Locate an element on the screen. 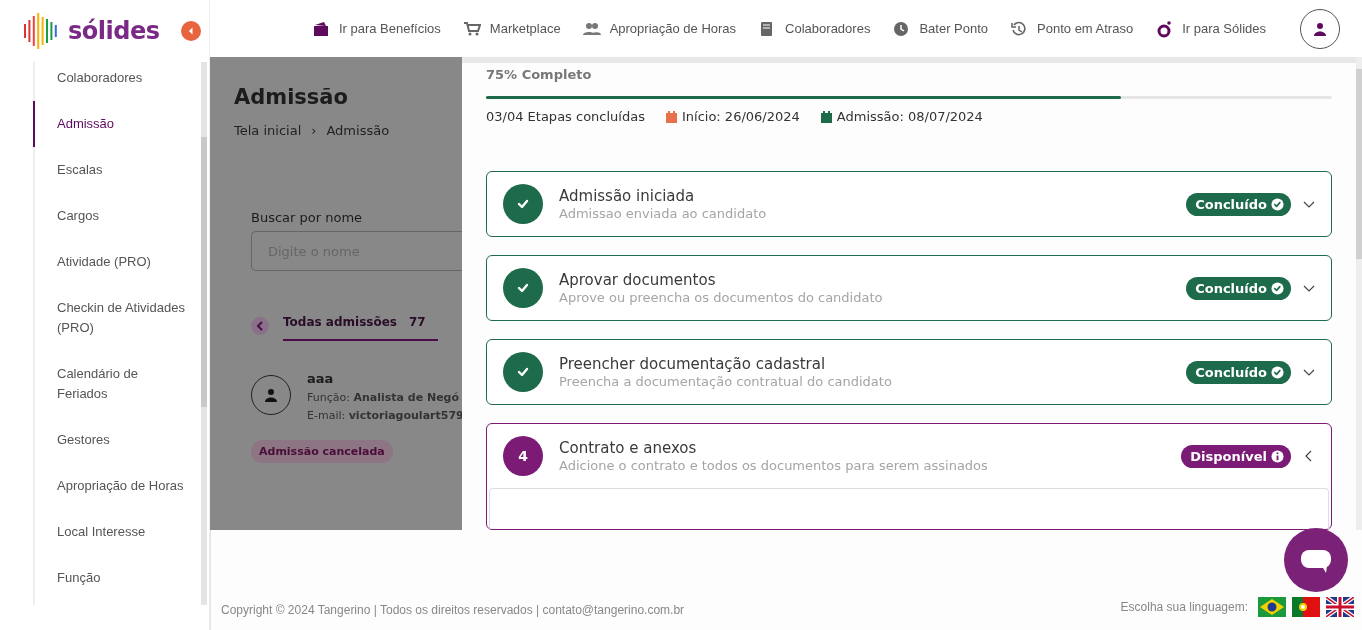  candidate-name: aaa is located at coordinates (321, 378).